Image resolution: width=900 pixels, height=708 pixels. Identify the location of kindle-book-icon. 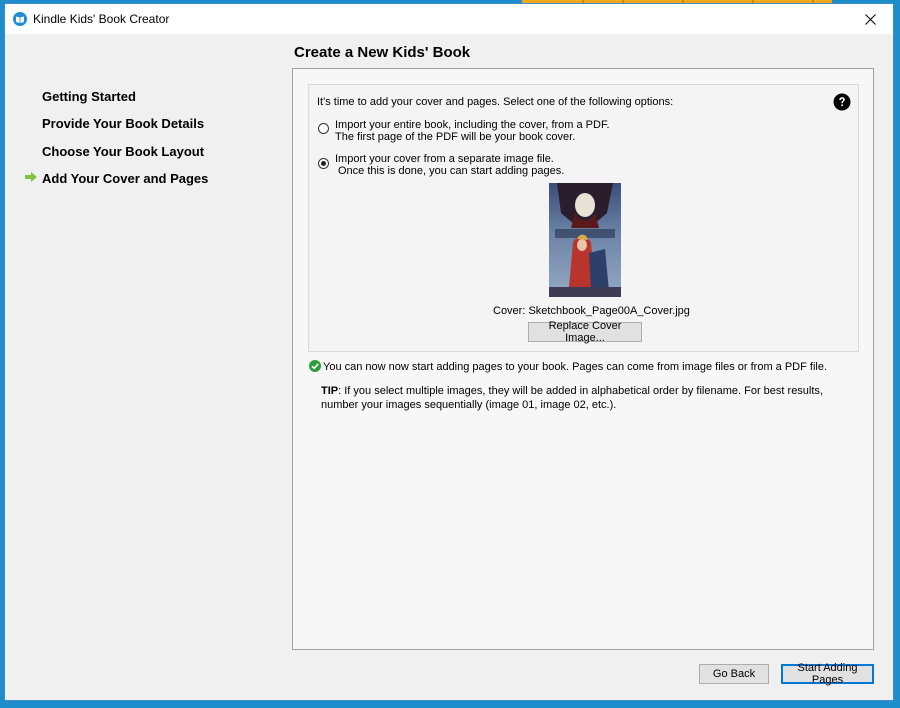
(20, 19).